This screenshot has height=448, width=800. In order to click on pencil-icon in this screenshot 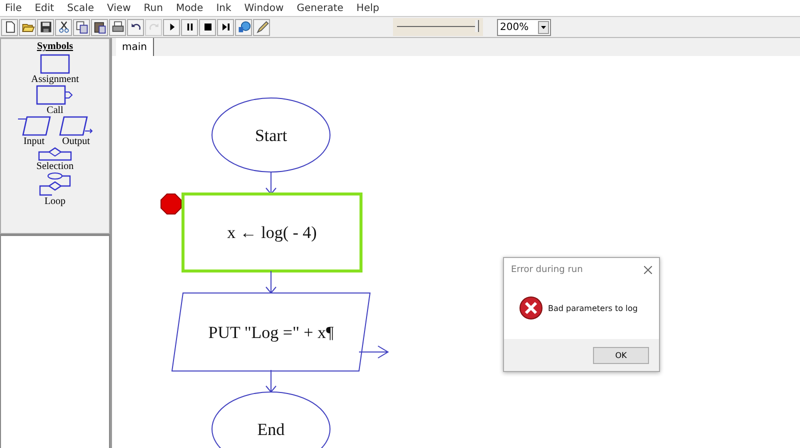, I will do `click(261, 27)`.